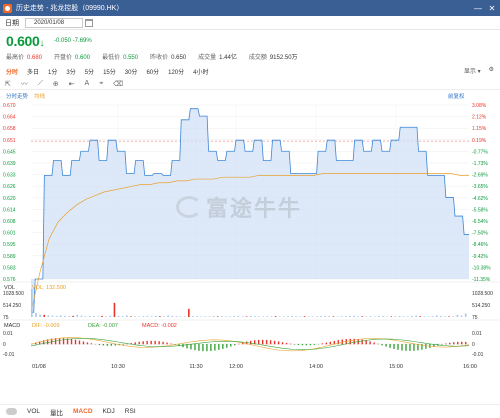 The image size is (500, 418). I want to click on undo-icon: ⇤, so click(72, 84).